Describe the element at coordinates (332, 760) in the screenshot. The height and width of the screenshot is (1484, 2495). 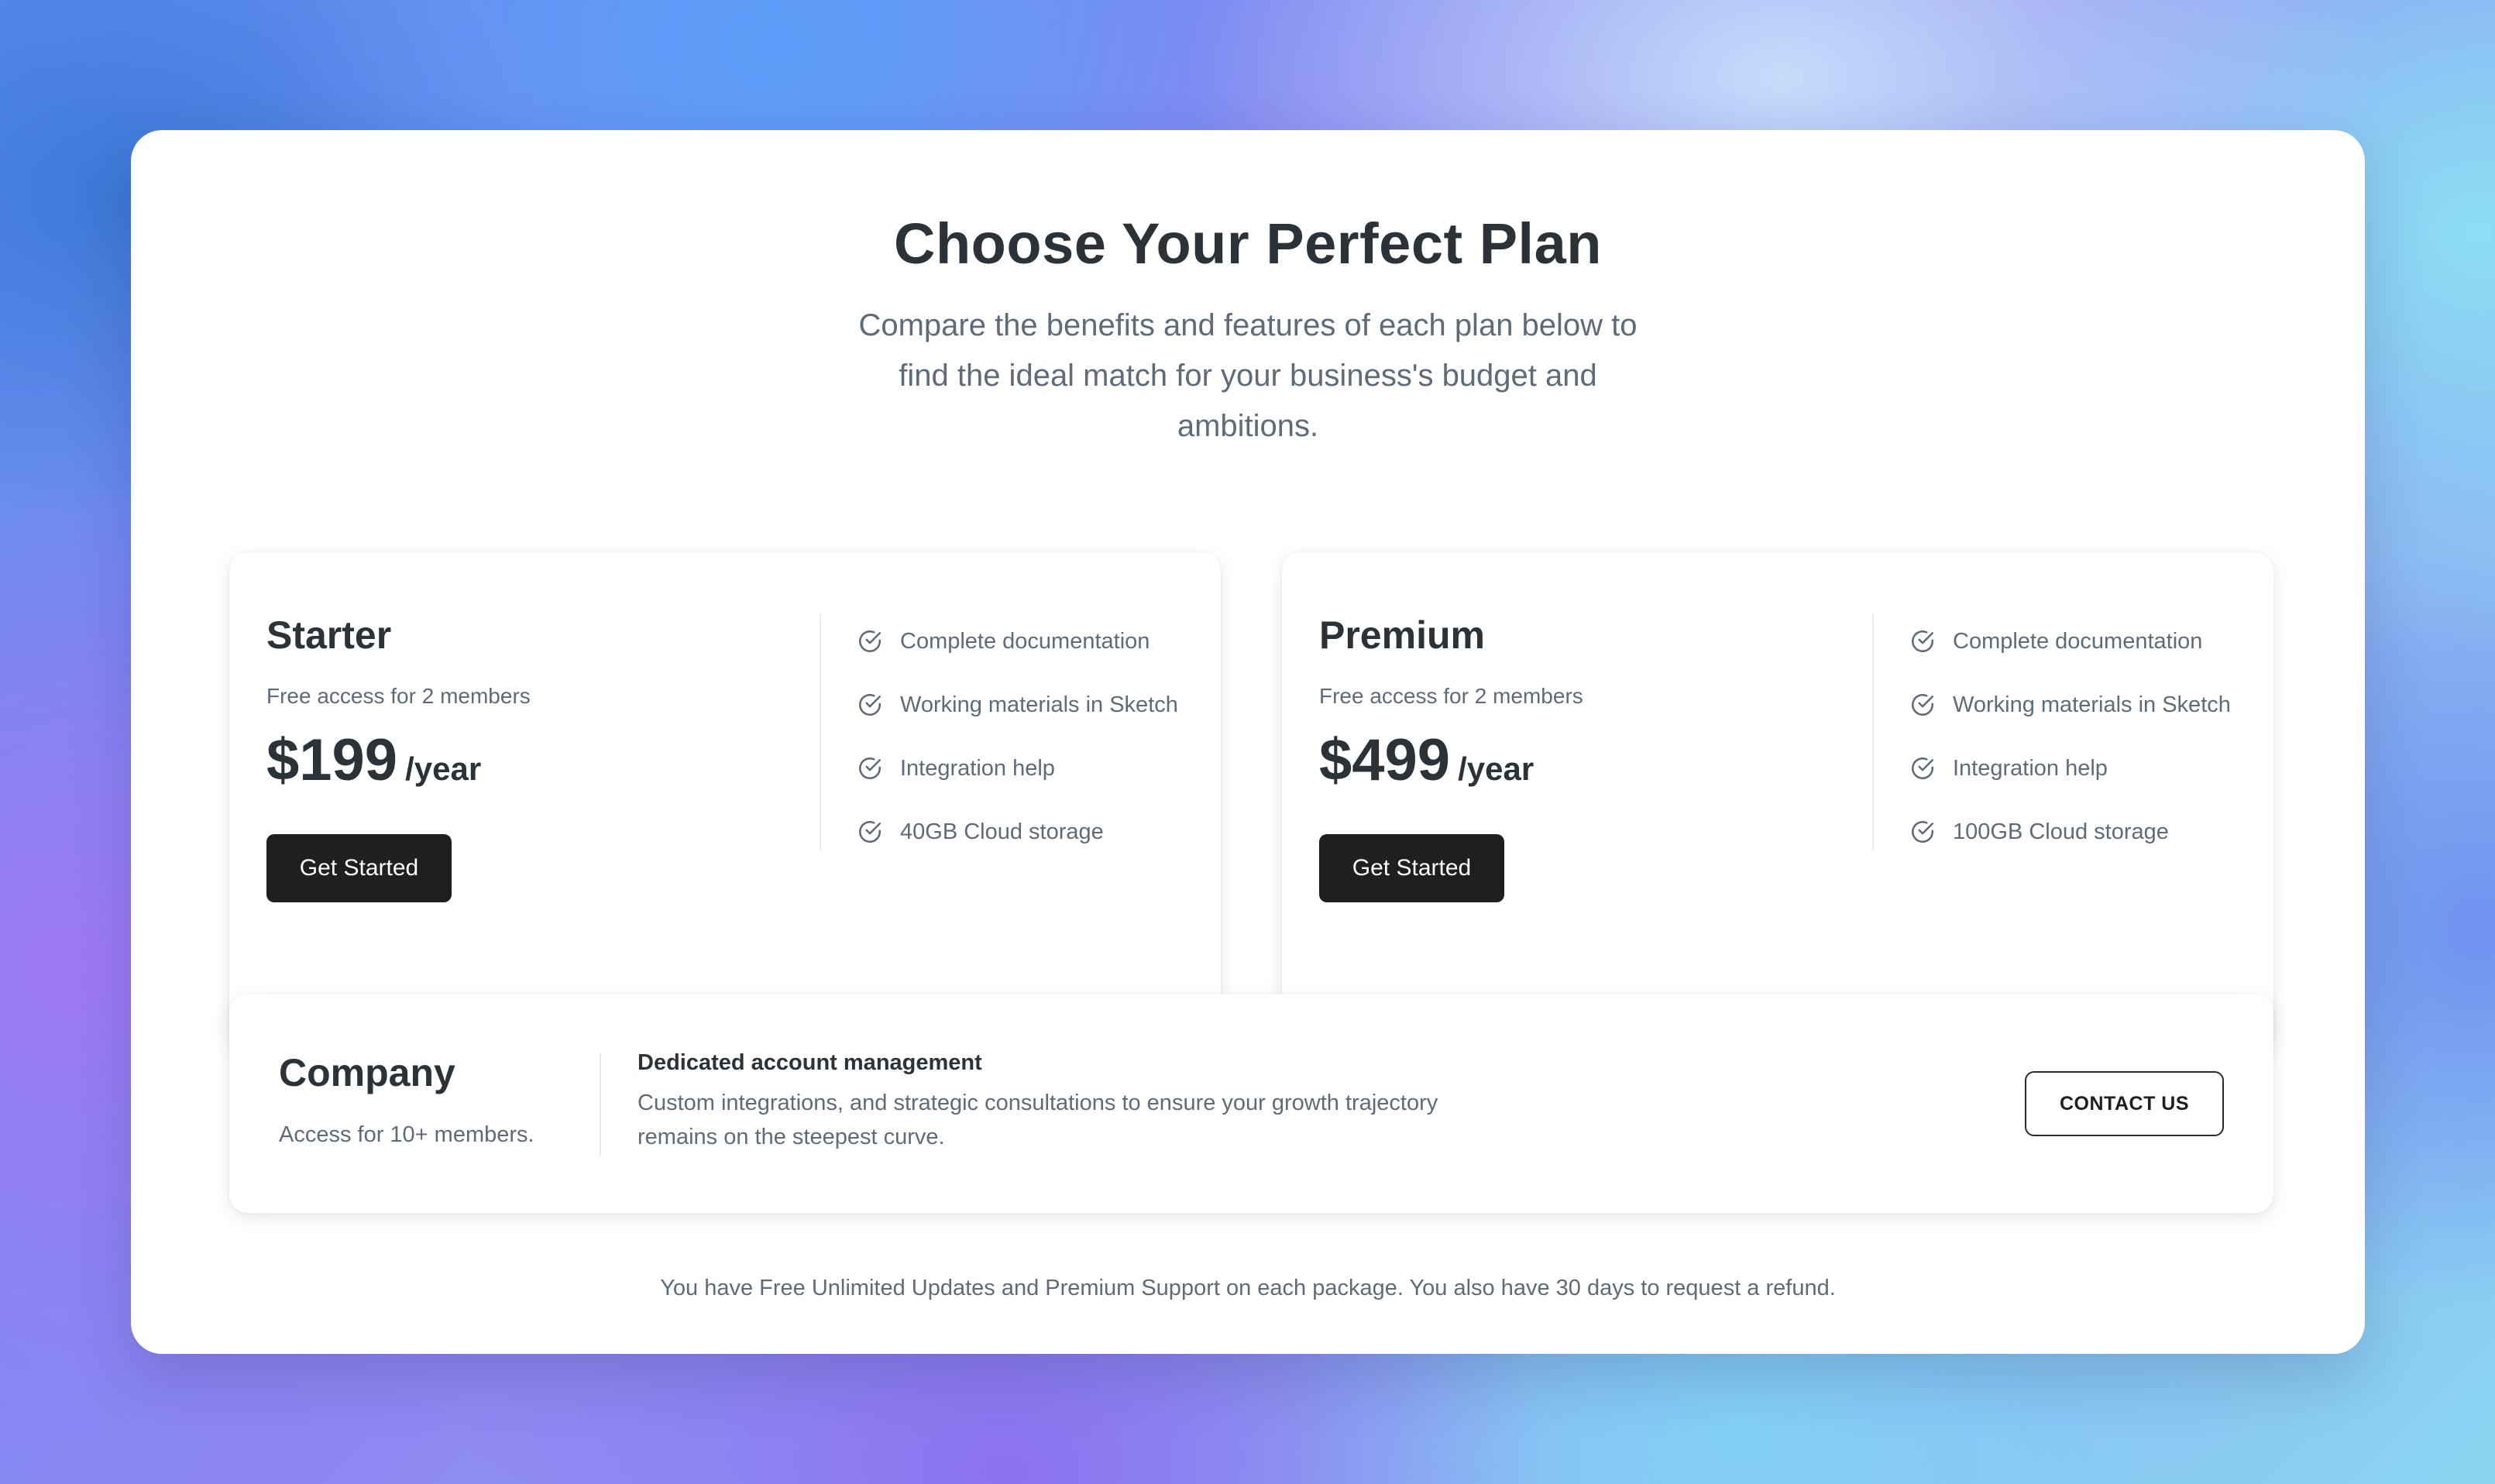
I see `price-amount: $199` at that location.